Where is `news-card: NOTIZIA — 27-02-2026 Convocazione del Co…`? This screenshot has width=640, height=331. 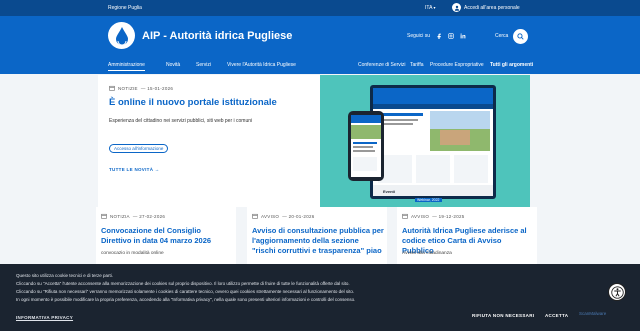
news-card: NOTIZIA — 27-02-2026 Convocazione del Co… is located at coordinates (166, 237).